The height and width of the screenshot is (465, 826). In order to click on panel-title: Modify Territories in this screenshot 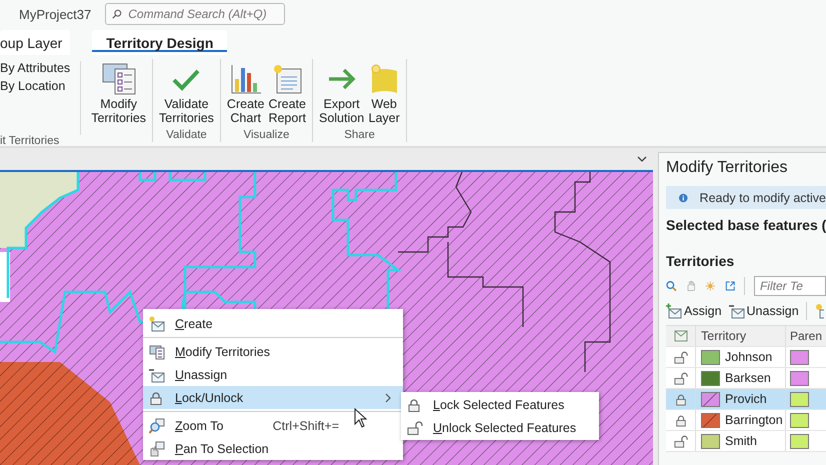, I will do `click(727, 168)`.